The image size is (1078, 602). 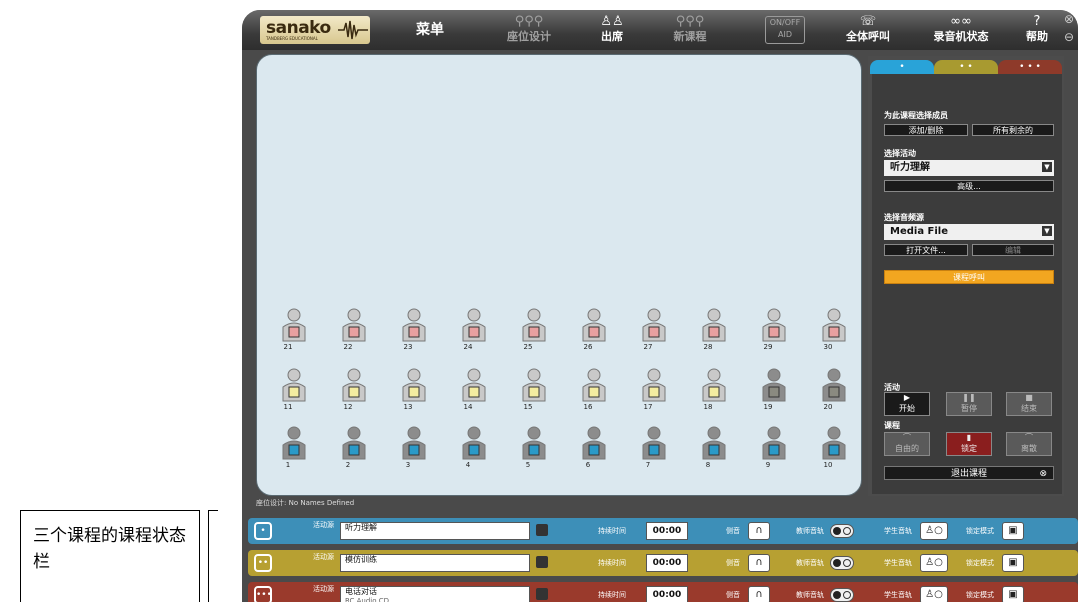 I want to click on end-button: ■ 结束, so click(x=1029, y=404).